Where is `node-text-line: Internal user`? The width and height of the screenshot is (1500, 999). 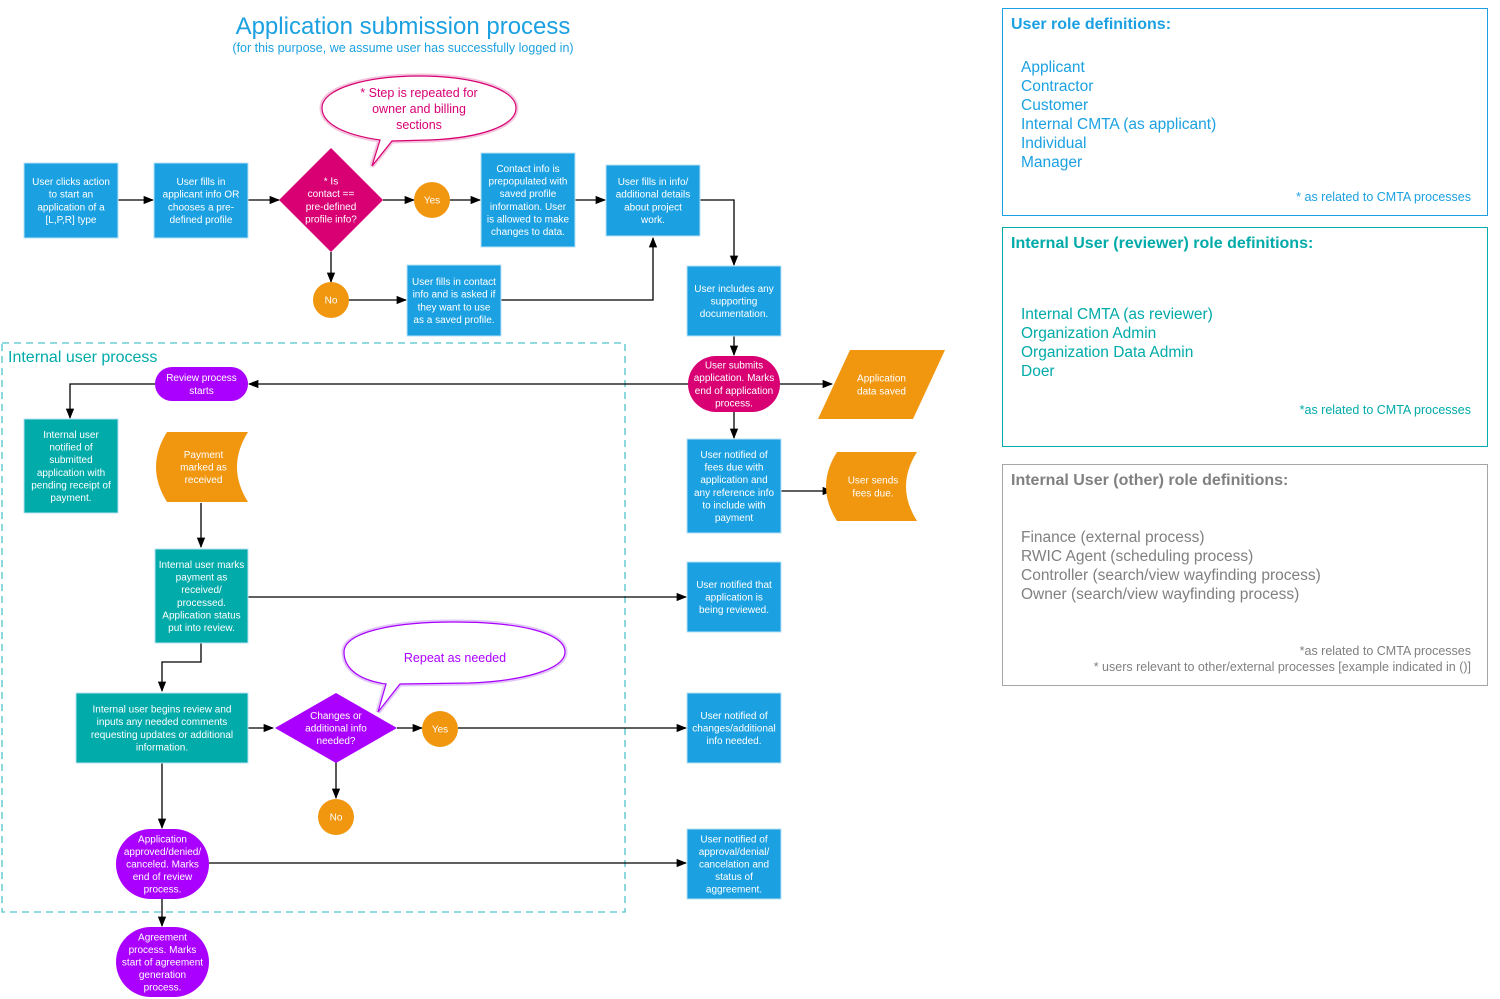 node-text-line: Internal user is located at coordinates (71, 435).